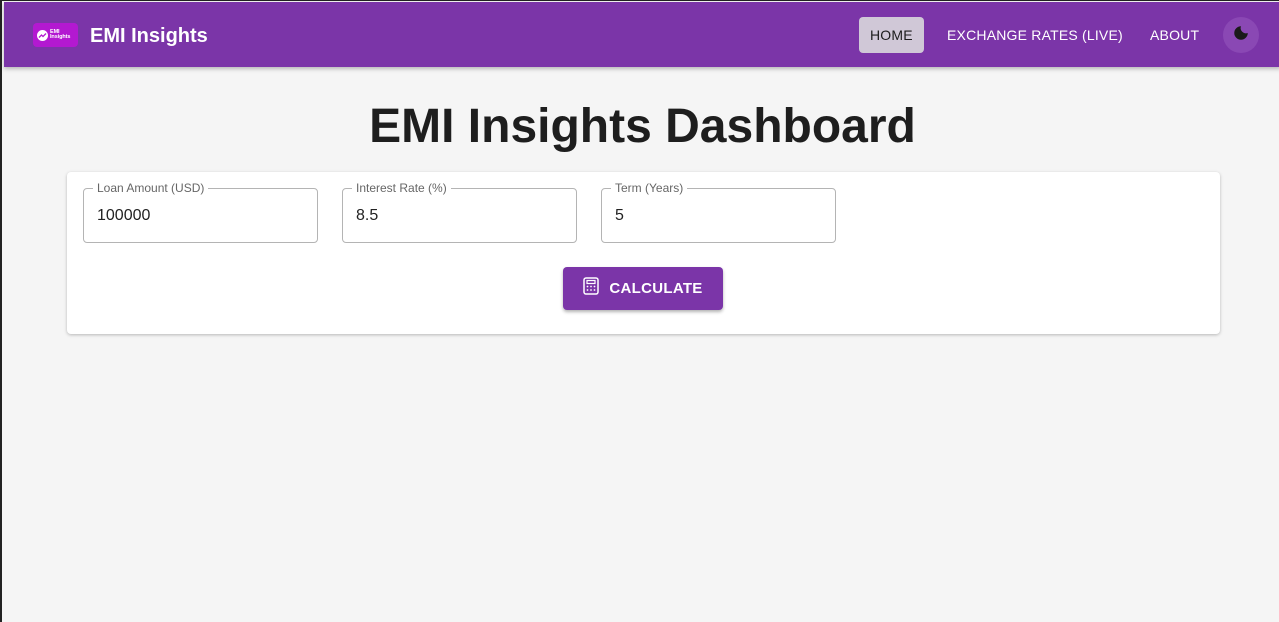  I want to click on logo-text: EMI Insights, so click(60, 35).